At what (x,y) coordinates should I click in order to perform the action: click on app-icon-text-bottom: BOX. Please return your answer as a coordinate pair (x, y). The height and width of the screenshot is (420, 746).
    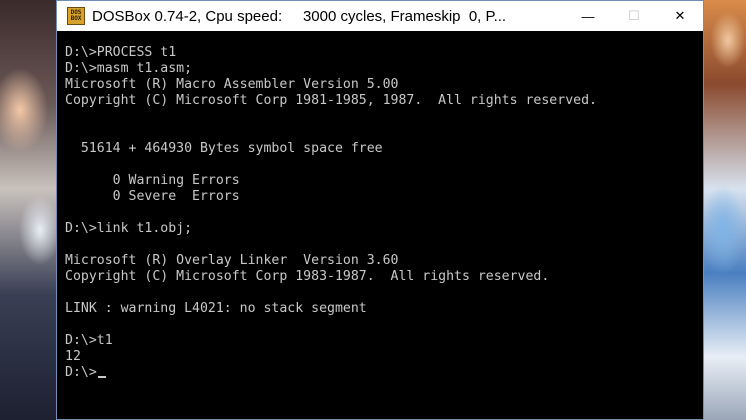
    Looking at the image, I should click on (76, 18).